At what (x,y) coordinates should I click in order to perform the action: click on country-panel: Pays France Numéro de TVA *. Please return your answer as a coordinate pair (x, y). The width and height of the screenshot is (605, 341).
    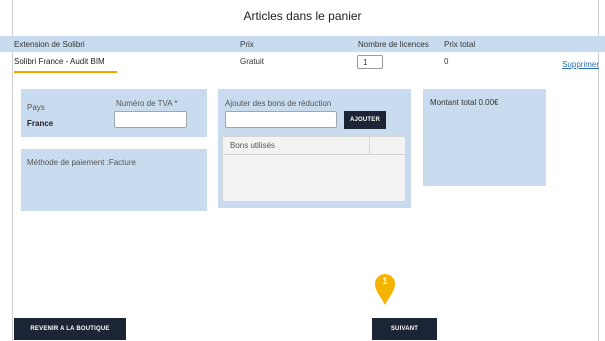
    Looking at the image, I should click on (114, 113).